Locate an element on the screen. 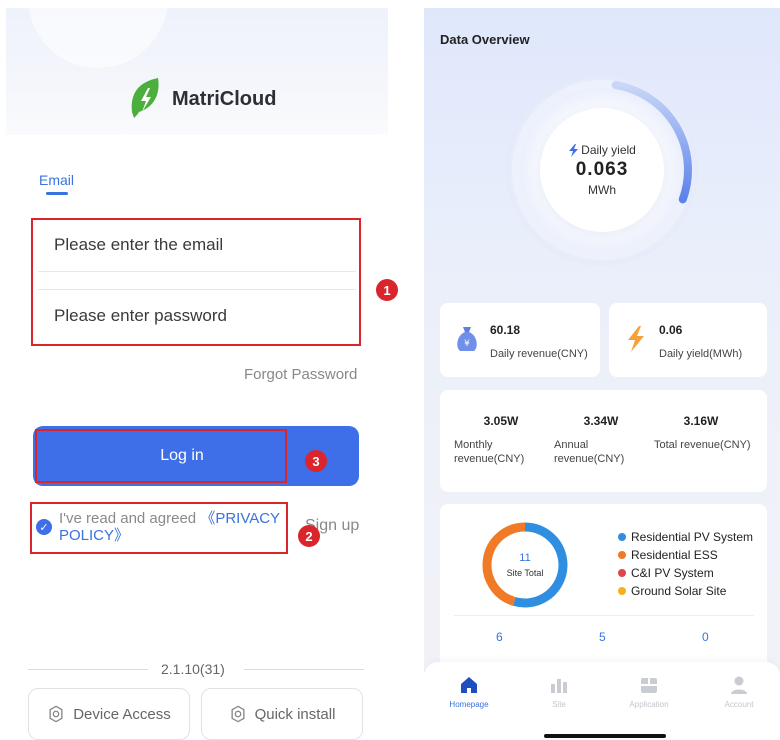  brand-logo: MatriCloud is located at coordinates (202, 99).